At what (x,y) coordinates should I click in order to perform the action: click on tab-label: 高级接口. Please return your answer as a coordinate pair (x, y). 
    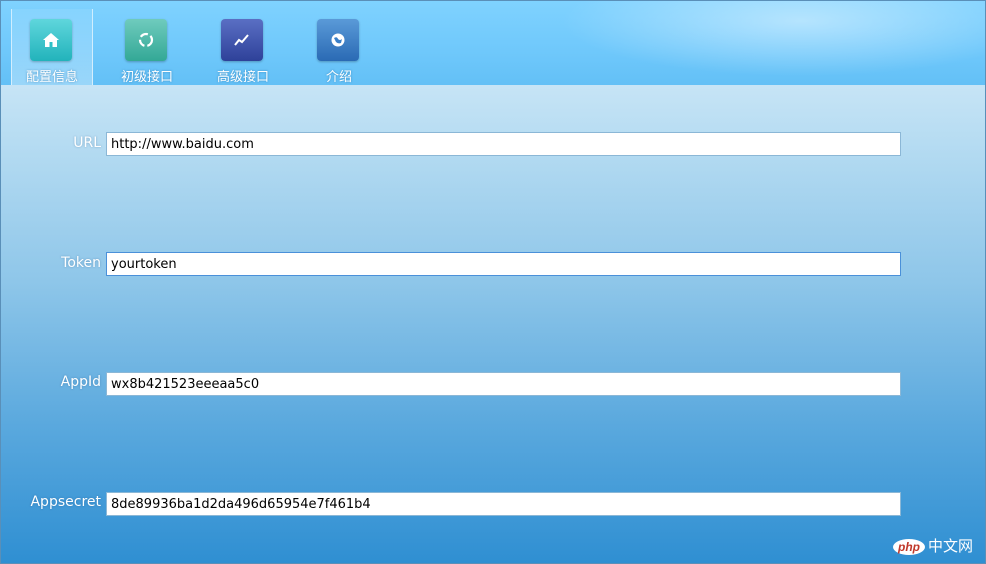
    Looking at the image, I should click on (242, 77).